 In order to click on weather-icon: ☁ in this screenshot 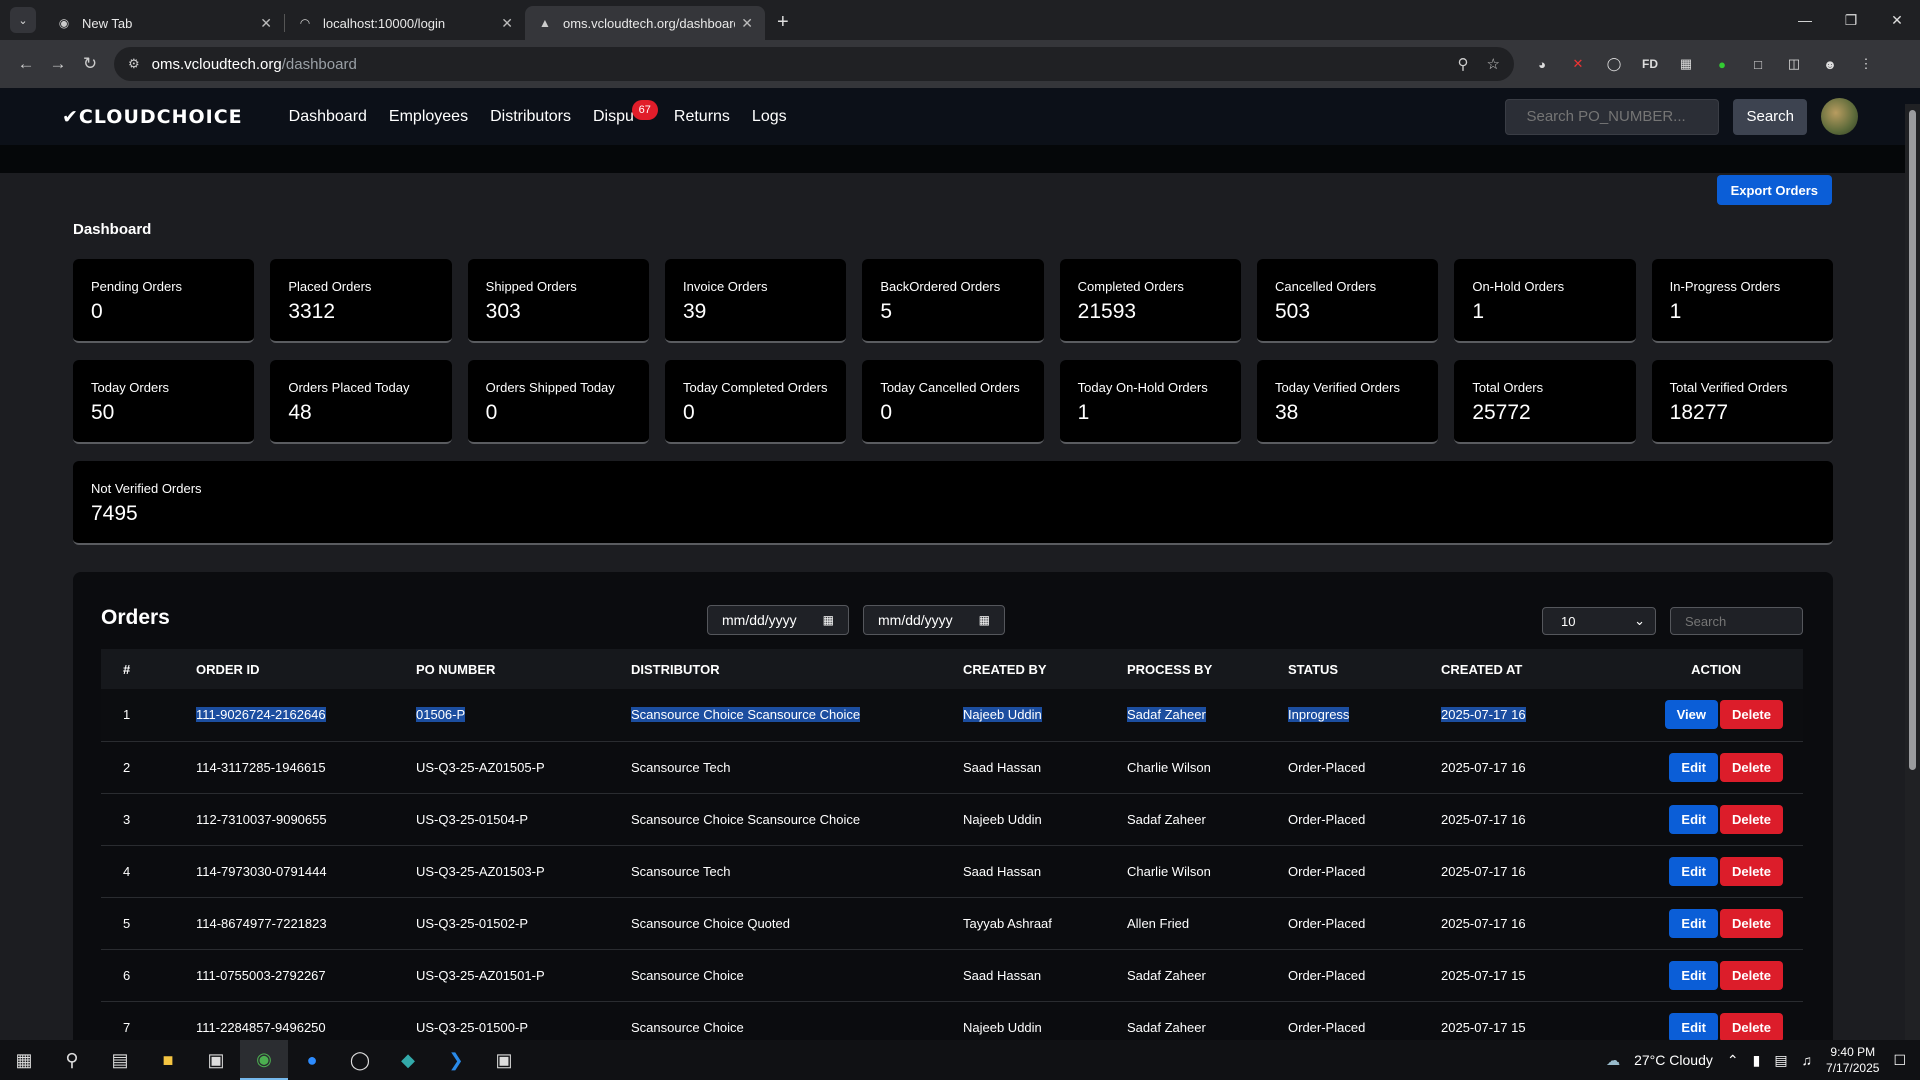, I will do `click(1613, 1060)`.